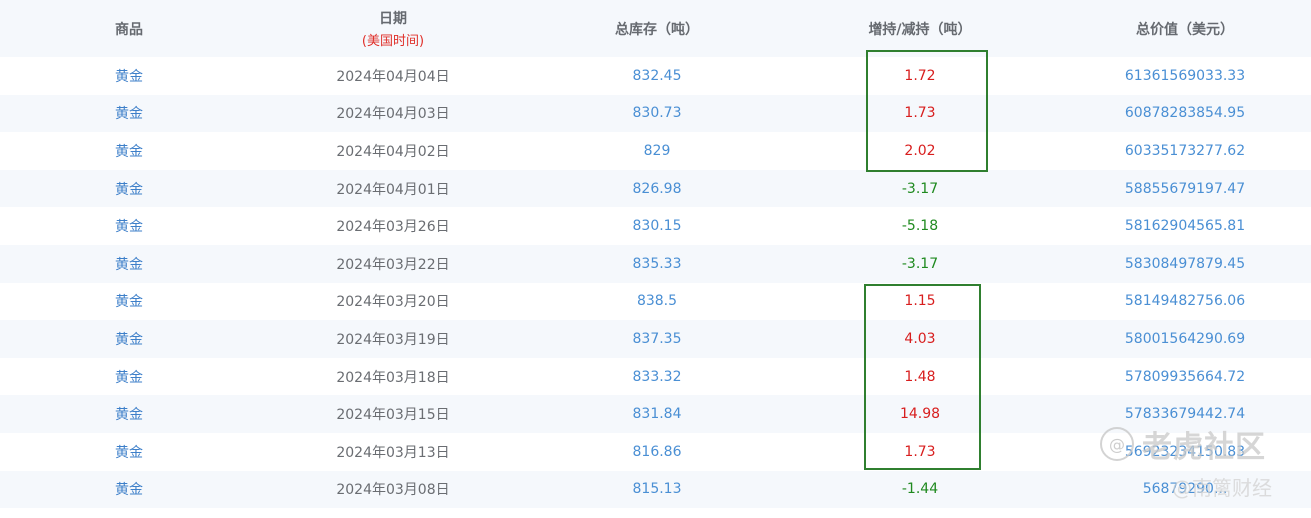 The height and width of the screenshot is (518, 1311). Describe the element at coordinates (393, 189) in the screenshot. I see `cell-date: 2024年04月01日` at that location.